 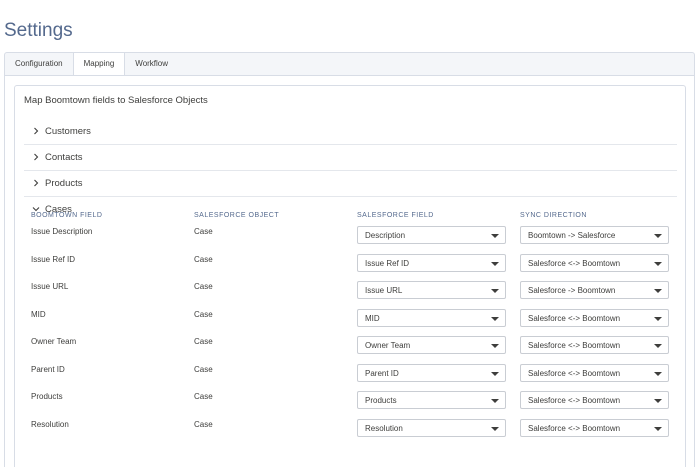 What do you see at coordinates (48, 369) in the screenshot?
I see `boomtown-field-cell: Parent ID` at bounding box center [48, 369].